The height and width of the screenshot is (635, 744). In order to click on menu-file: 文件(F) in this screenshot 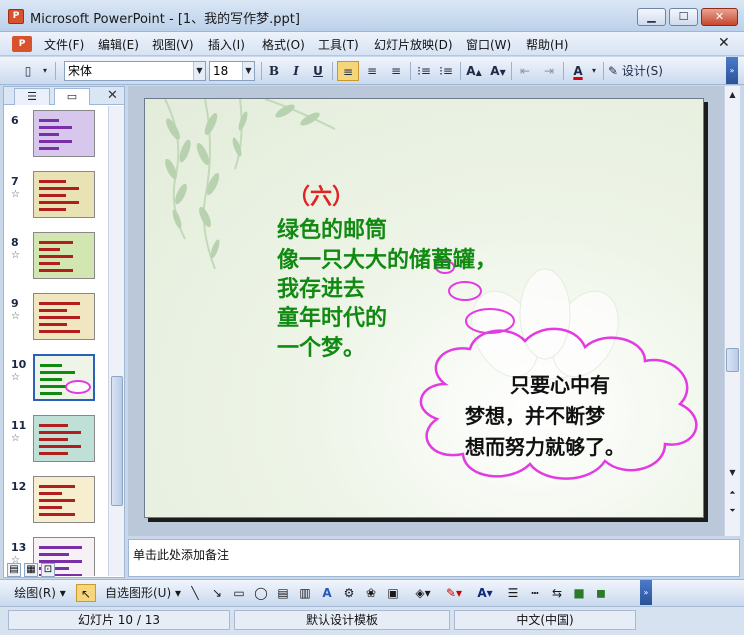, I will do `click(64, 44)`.